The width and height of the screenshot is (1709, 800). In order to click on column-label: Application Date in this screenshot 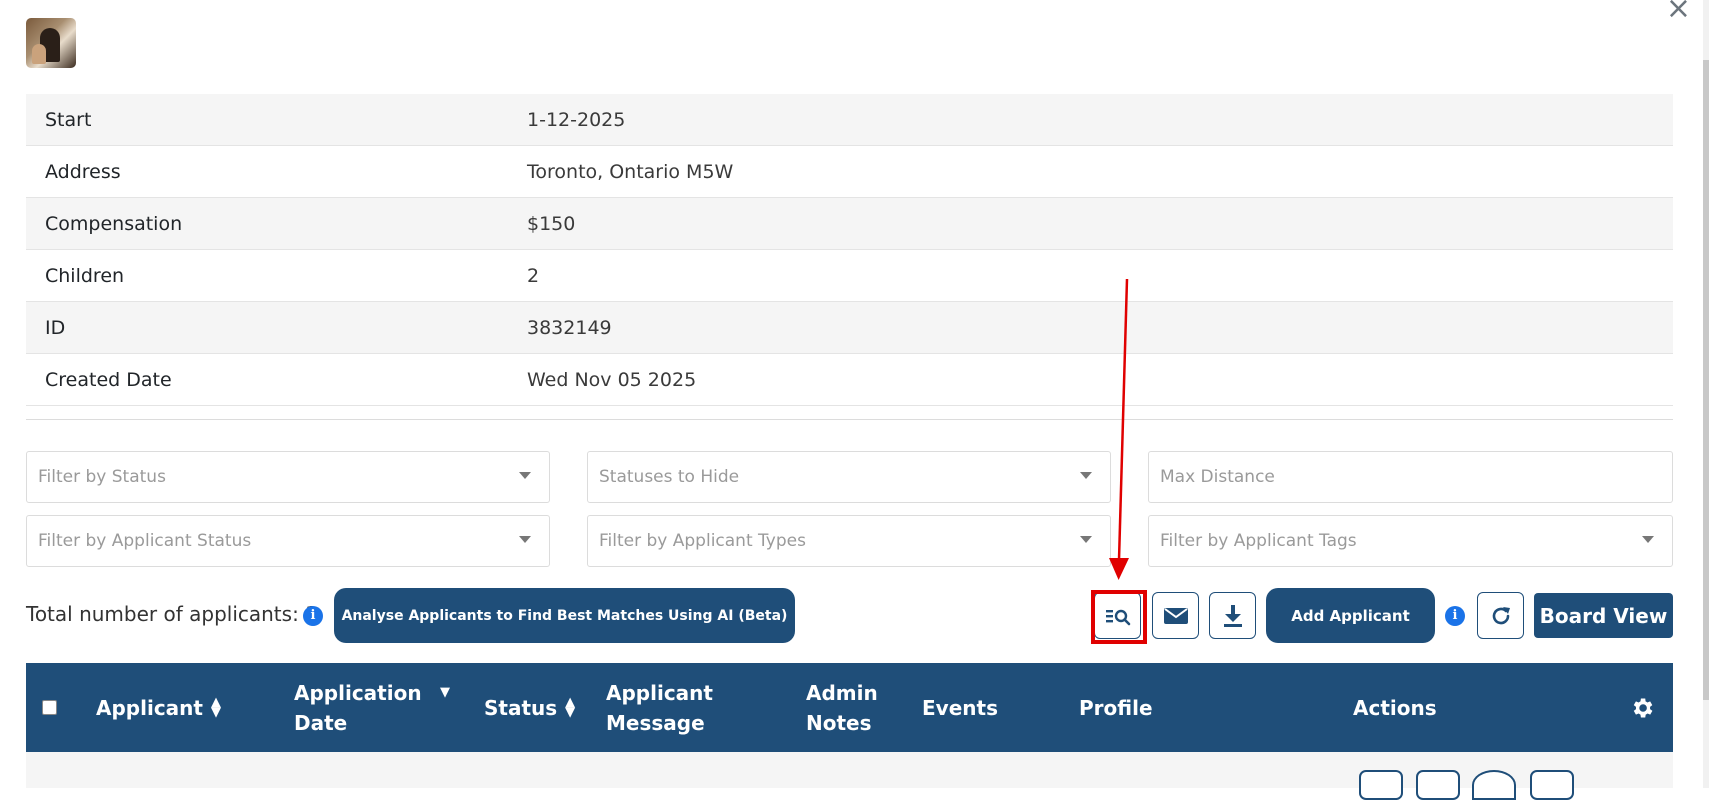, I will do `click(358, 707)`.